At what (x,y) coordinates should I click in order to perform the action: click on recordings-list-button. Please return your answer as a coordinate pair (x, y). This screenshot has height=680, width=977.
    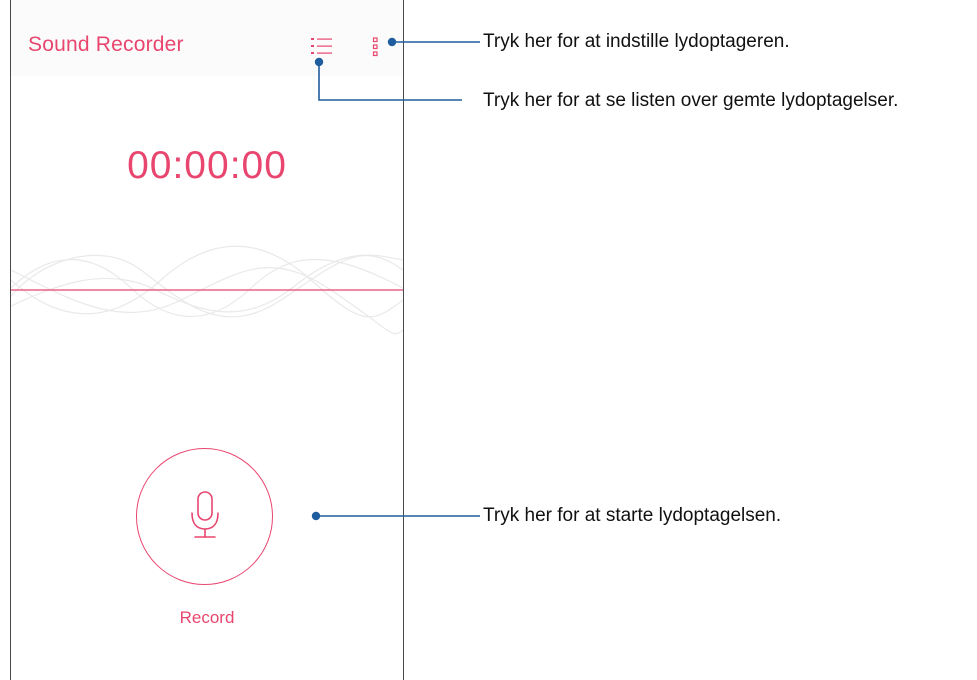
    Looking at the image, I should click on (322, 47).